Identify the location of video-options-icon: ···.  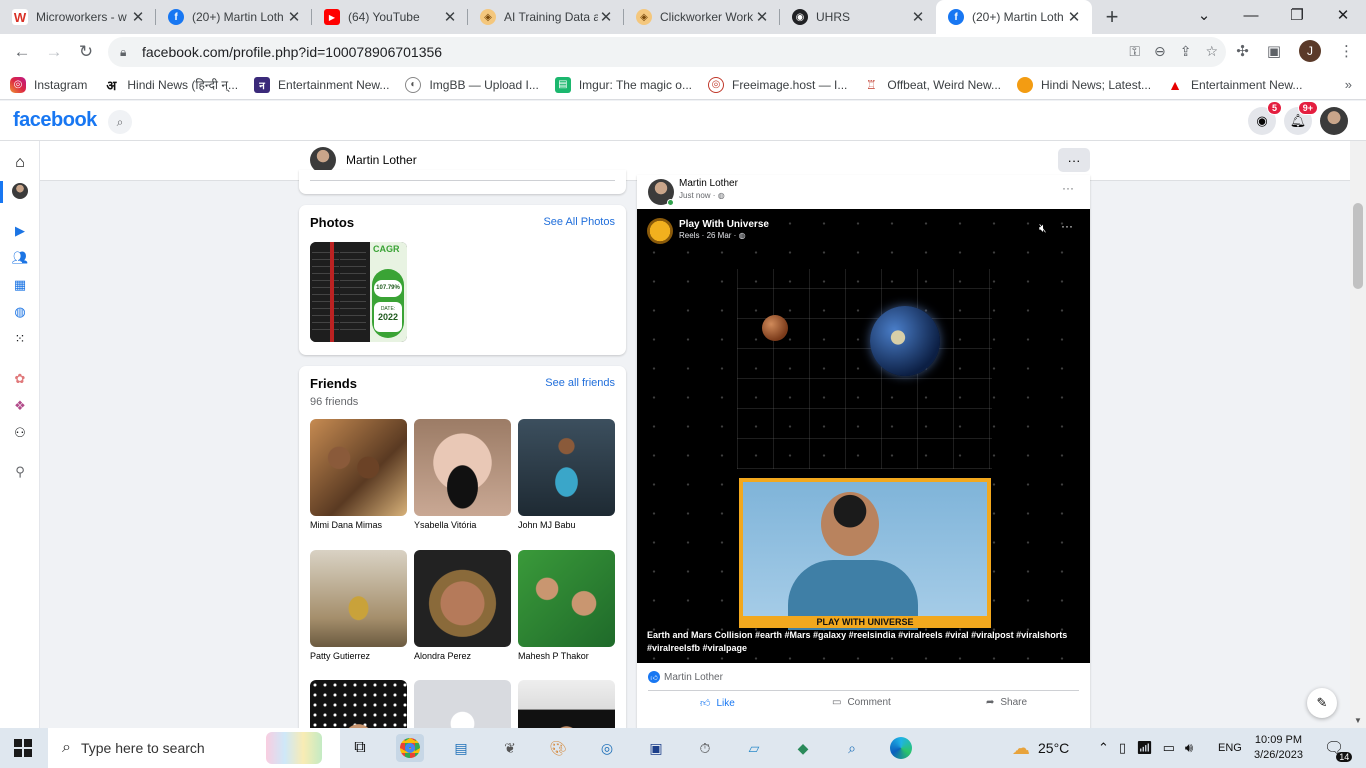
(1067, 226).